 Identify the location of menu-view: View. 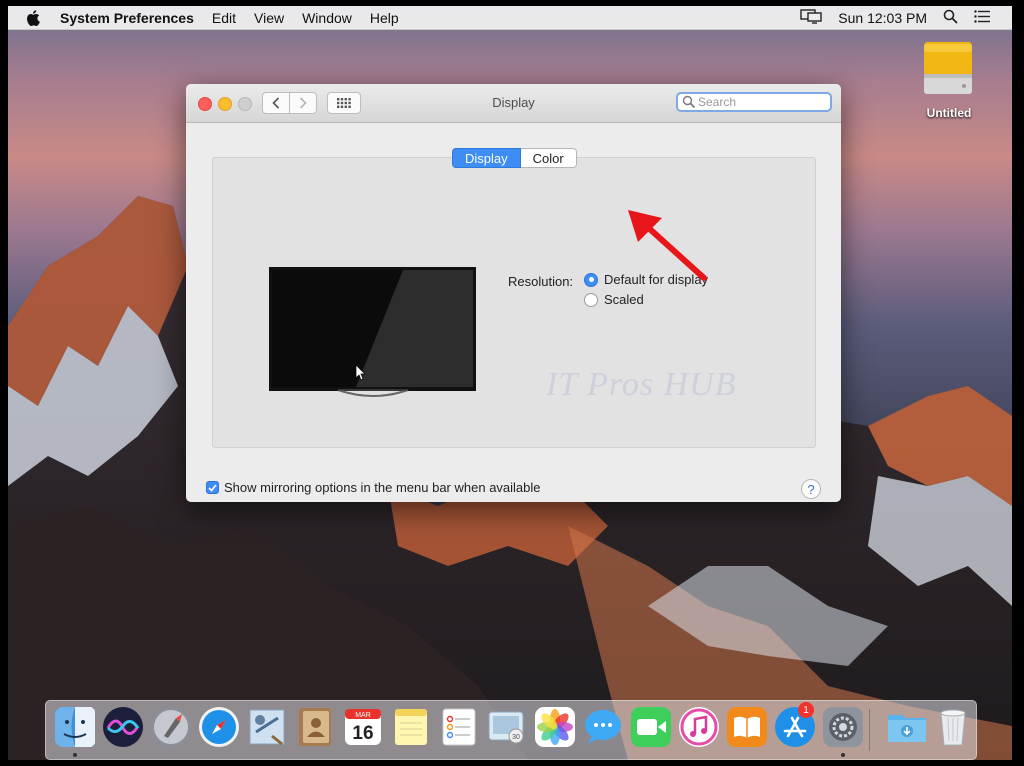
(269, 18).